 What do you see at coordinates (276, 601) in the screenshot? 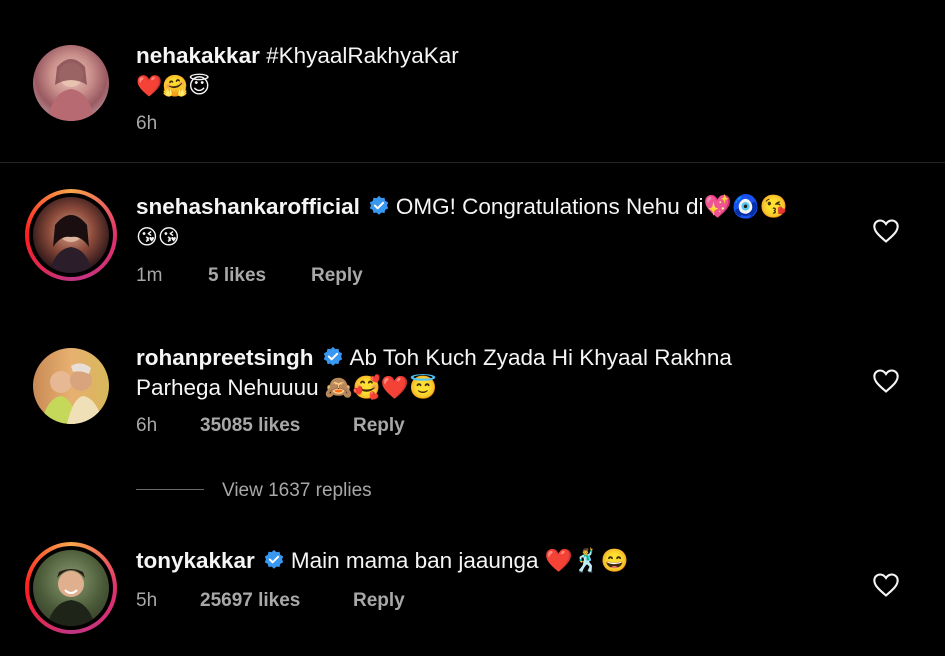
I see `comment-likes: 25697 likes` at bounding box center [276, 601].